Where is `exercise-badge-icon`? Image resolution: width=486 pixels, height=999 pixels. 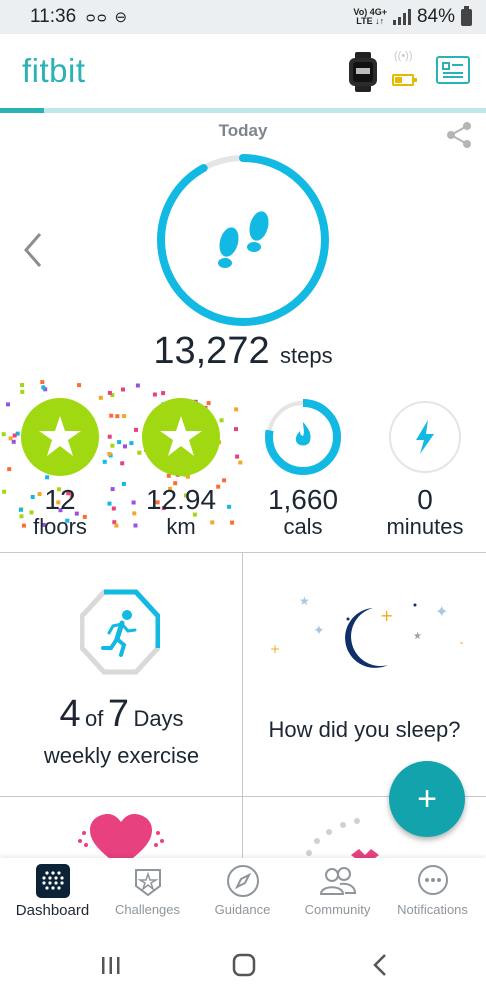
exercise-badge-icon is located at coordinates (120, 632).